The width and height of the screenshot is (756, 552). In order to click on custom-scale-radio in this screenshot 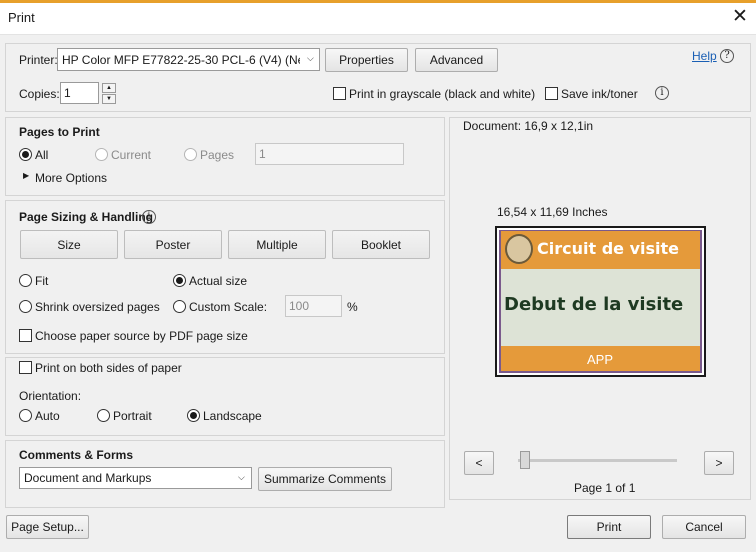, I will do `click(179, 306)`.